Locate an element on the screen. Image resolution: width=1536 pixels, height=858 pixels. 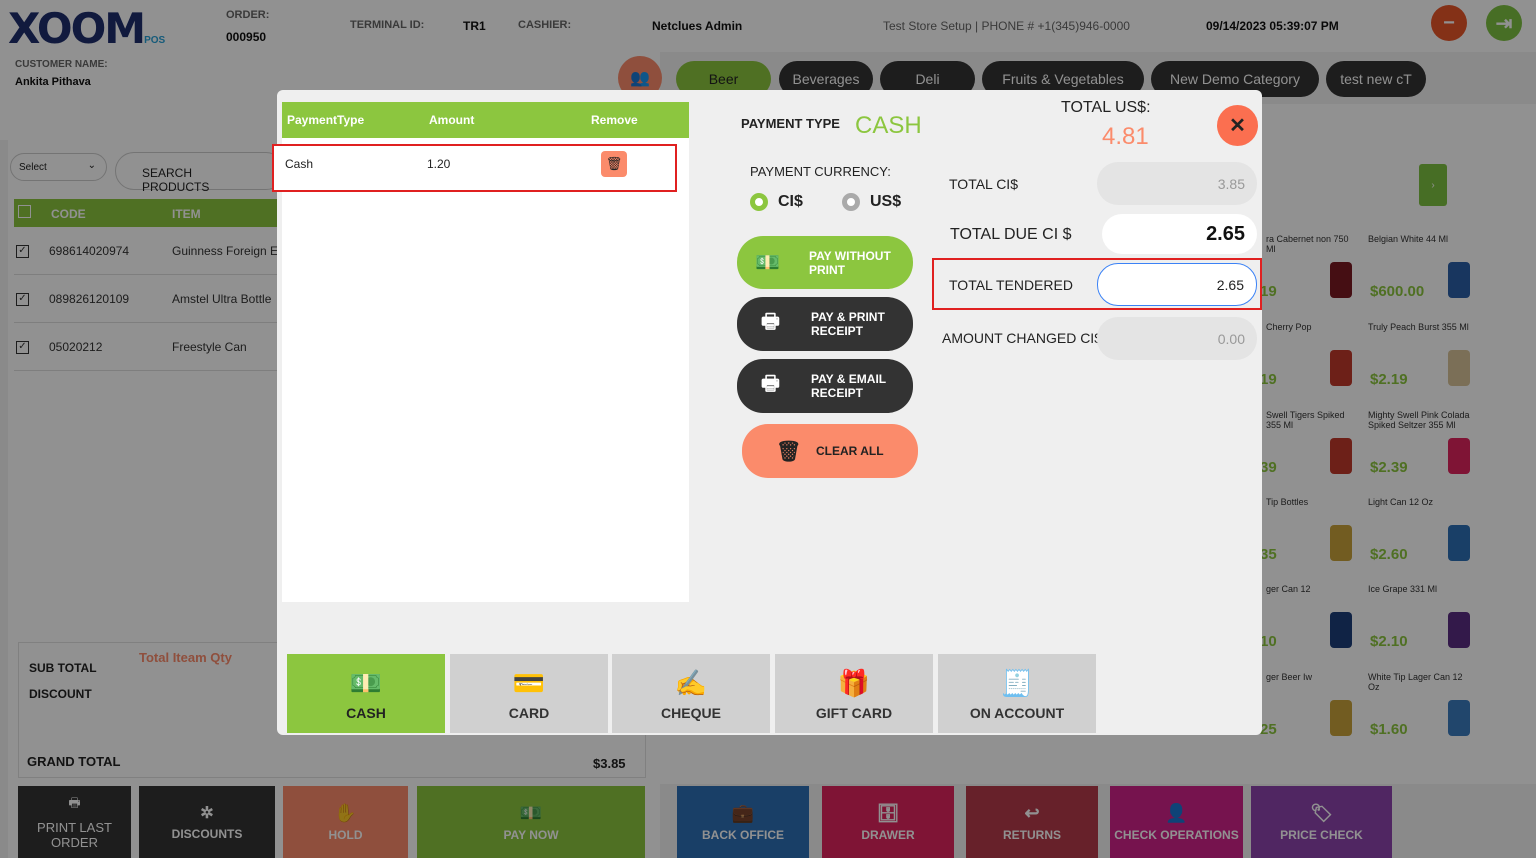
total-due-label: TOTAL DUE CI $ is located at coordinates (1011, 234).